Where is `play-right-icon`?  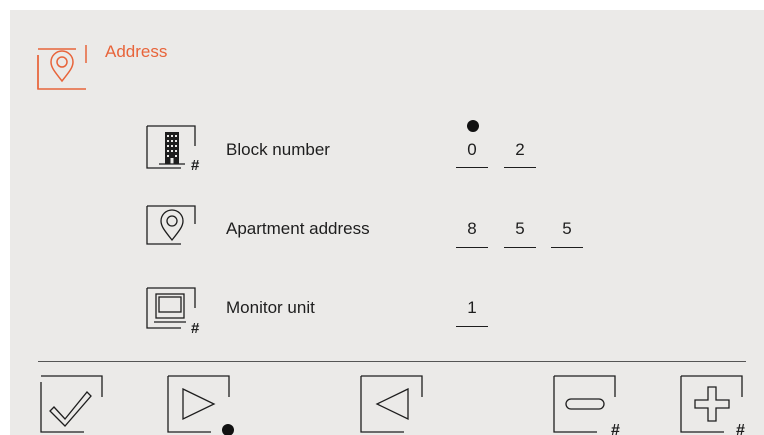 play-right-icon is located at coordinates (200, 405).